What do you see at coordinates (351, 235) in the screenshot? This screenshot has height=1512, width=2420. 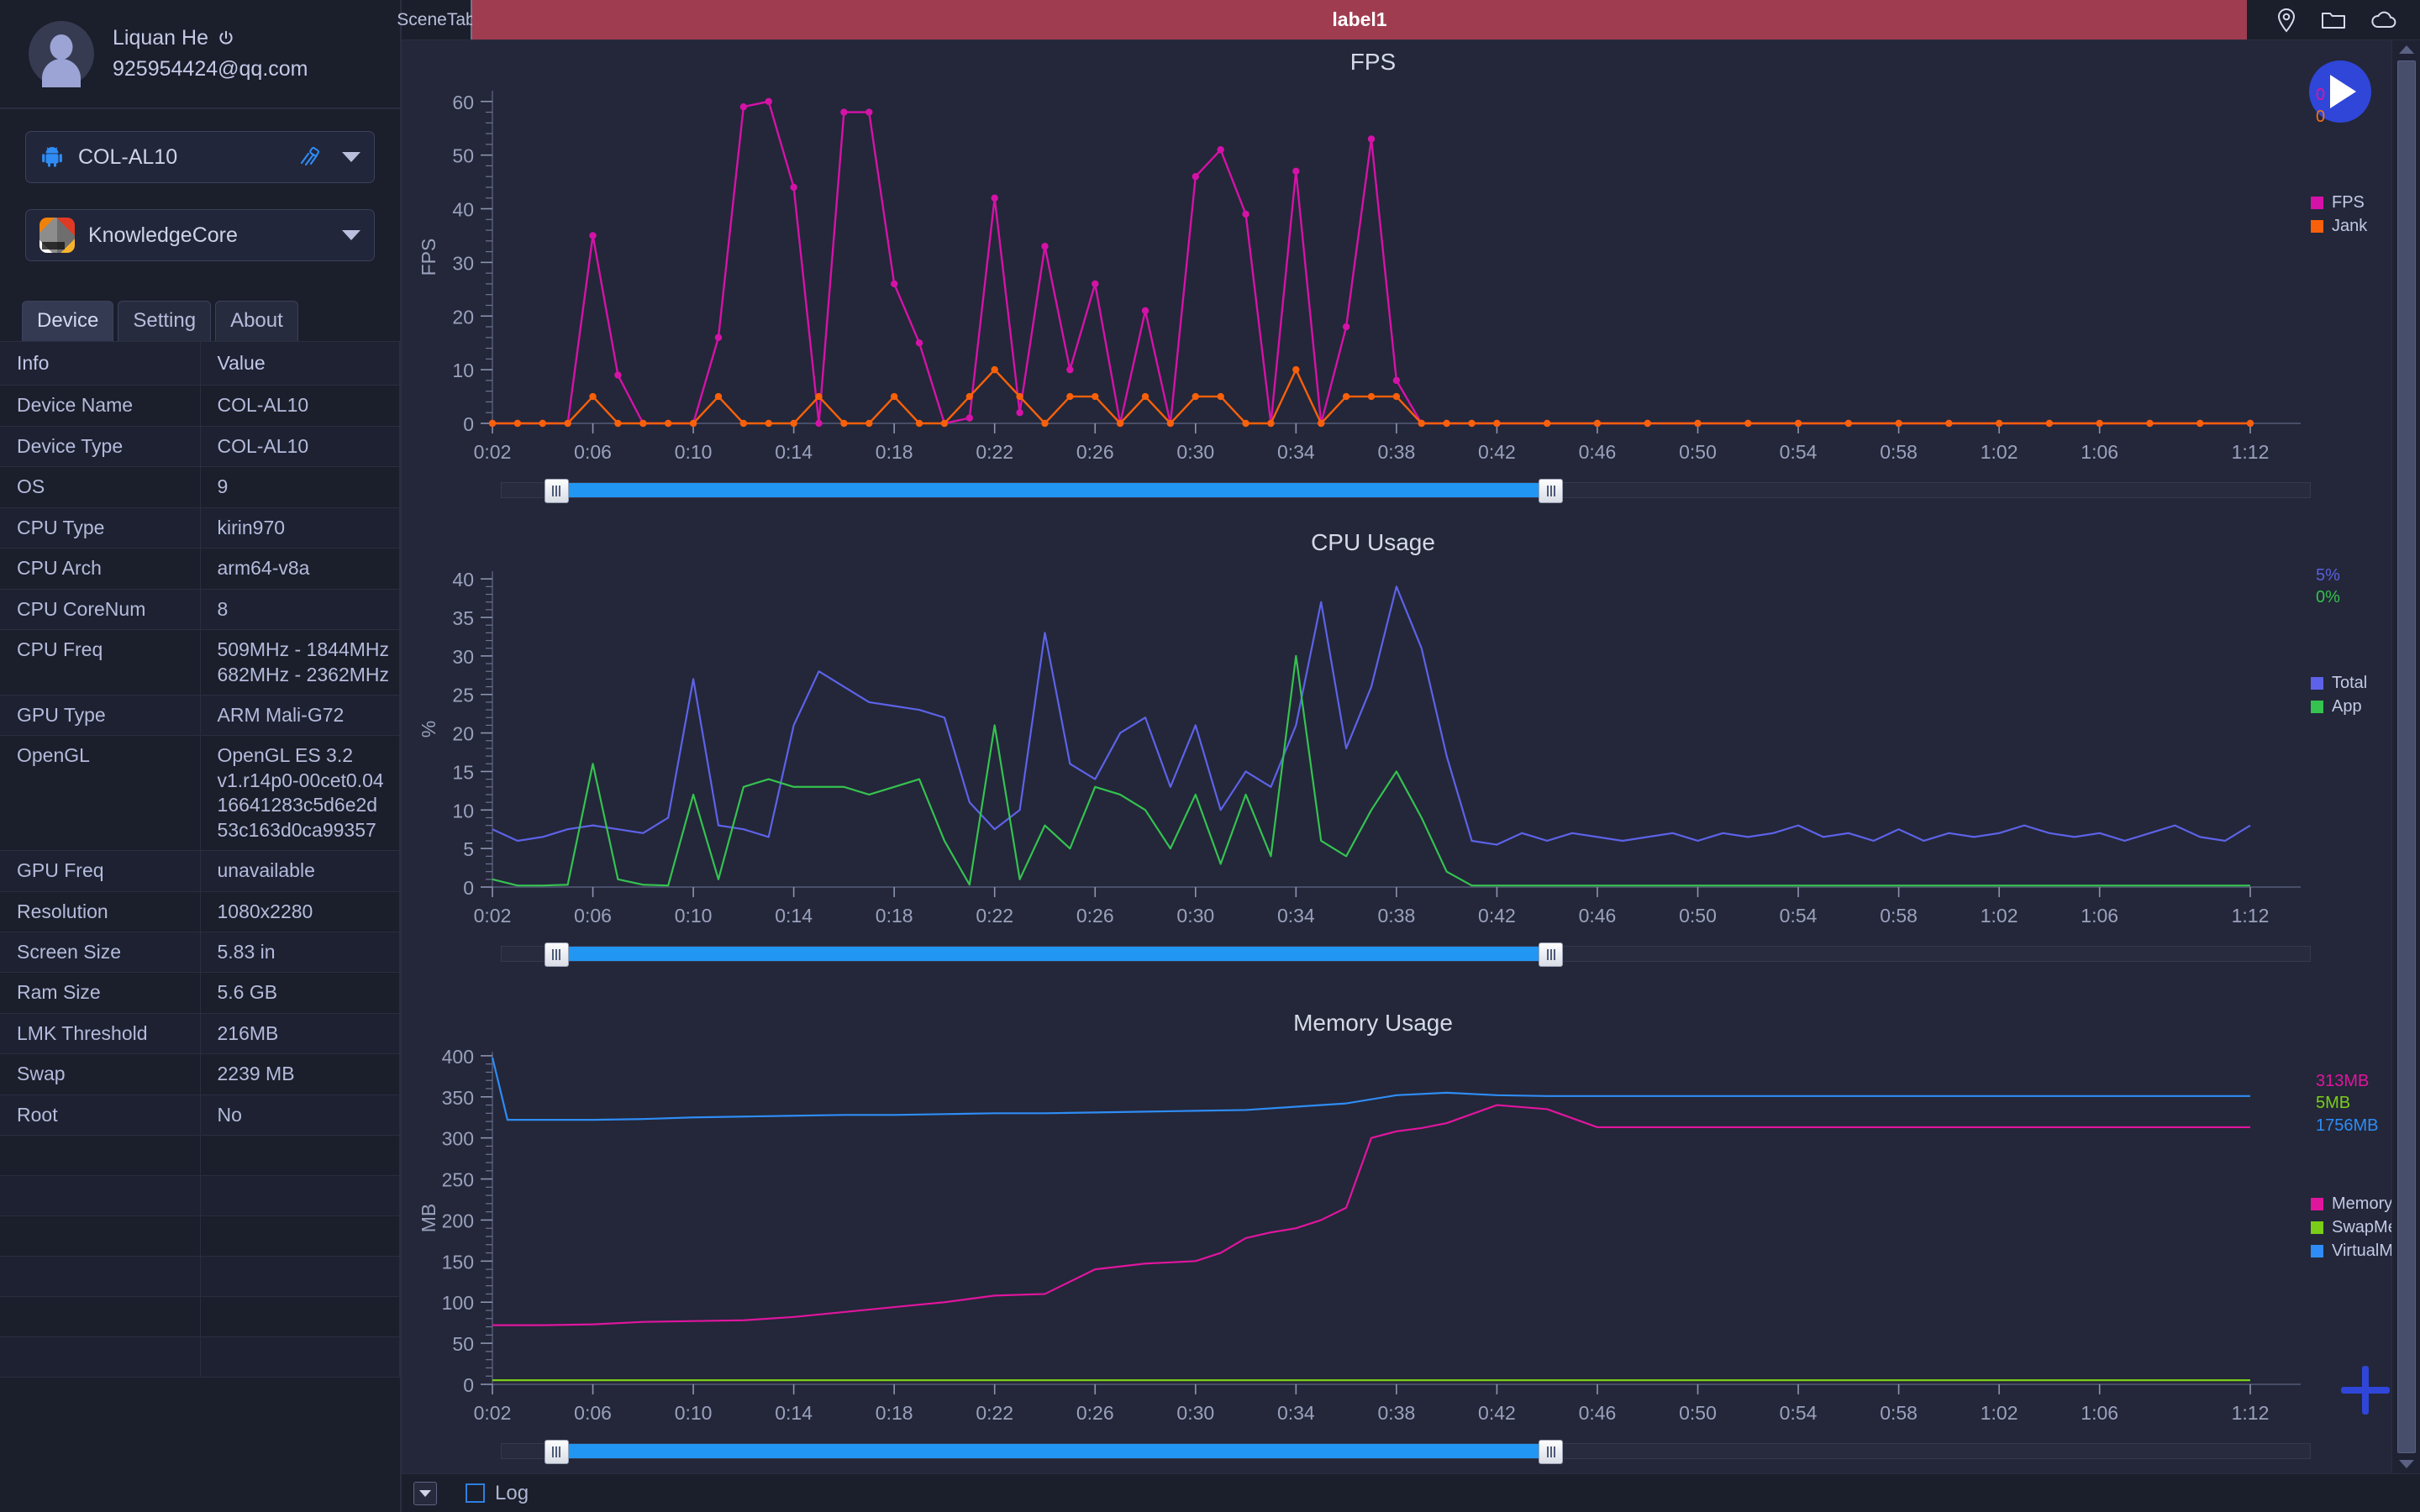 I see `app-selector-chevron-down-icon` at bounding box center [351, 235].